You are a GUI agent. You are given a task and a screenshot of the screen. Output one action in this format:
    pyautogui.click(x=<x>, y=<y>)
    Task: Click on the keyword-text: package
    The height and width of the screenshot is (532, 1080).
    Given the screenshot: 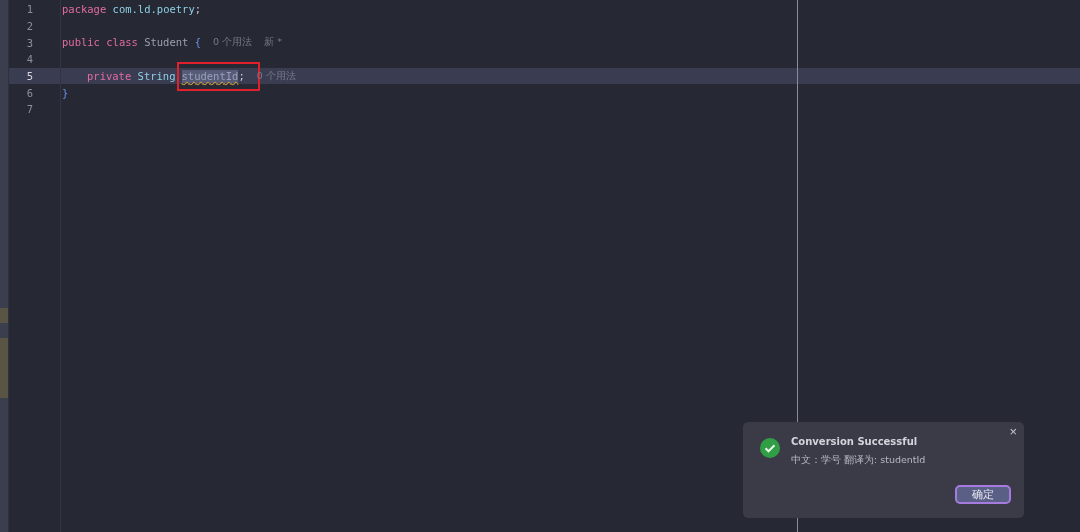 What is the action you would take?
    pyautogui.click(x=84, y=9)
    